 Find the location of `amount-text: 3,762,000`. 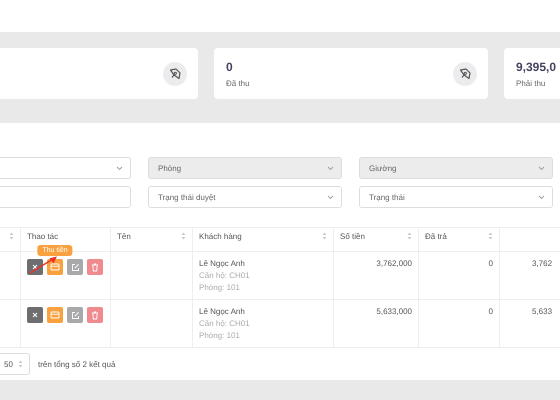

amount-text: 3,762,000 is located at coordinates (394, 263).